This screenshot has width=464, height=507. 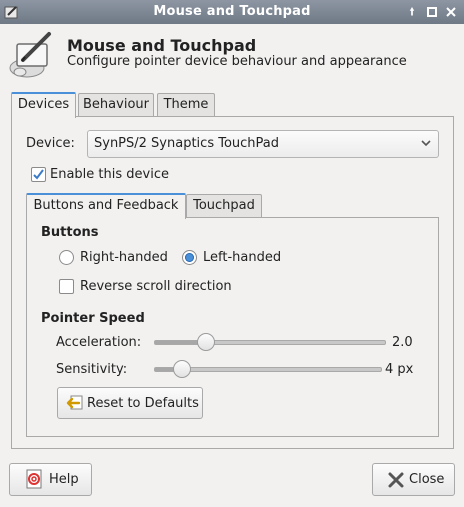 I want to click on window-title: Mouse and Touchpad, so click(x=232, y=11).